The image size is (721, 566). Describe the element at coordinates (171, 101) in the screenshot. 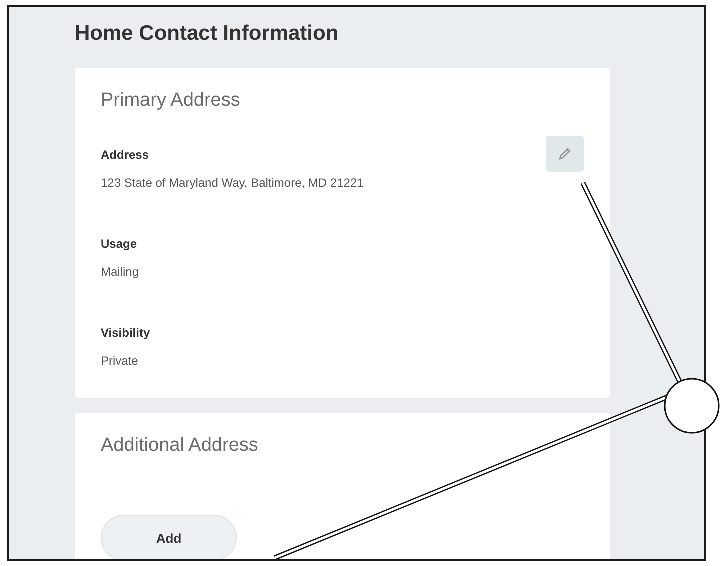

I see `section-title: Primary Address` at that location.